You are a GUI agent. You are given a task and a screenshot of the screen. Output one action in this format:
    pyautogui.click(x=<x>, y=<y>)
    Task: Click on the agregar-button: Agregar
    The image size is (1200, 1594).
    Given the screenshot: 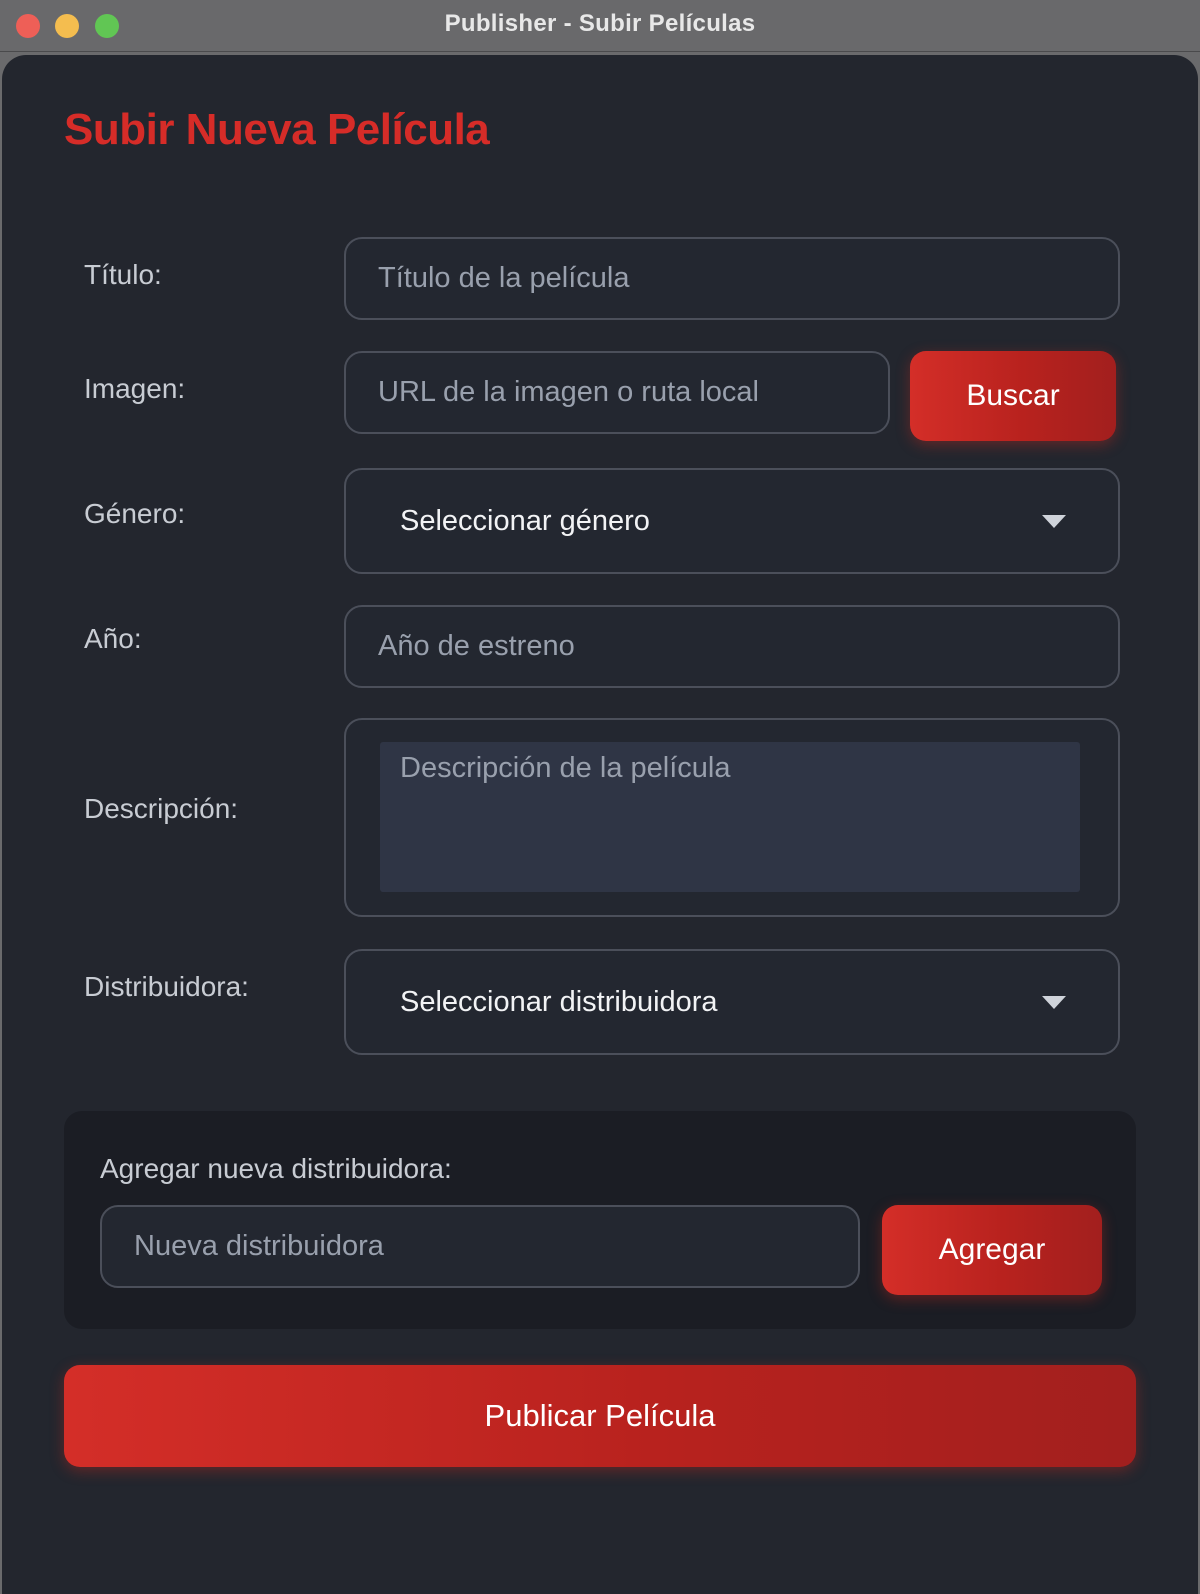 What is the action you would take?
    pyautogui.click(x=992, y=1250)
    